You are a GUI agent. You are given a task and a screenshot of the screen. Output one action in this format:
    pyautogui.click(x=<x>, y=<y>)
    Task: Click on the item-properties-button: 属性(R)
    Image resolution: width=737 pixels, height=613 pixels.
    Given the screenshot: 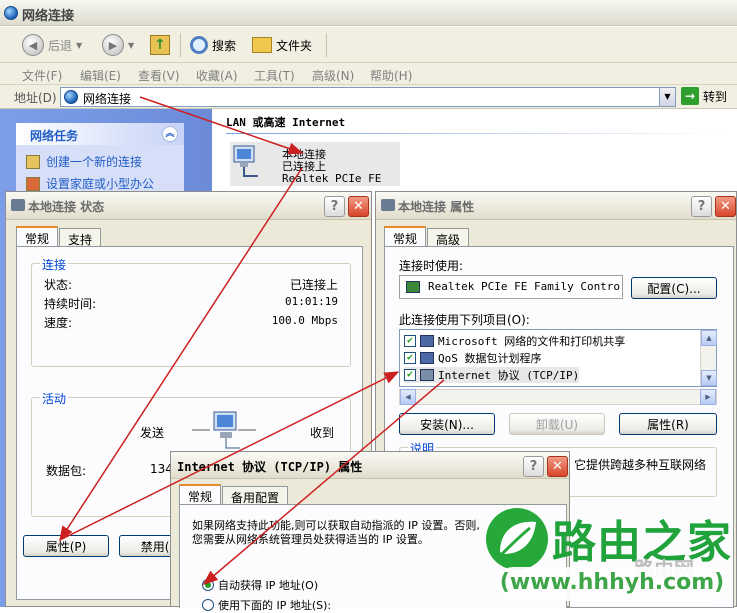 What is the action you would take?
    pyautogui.click(x=668, y=424)
    